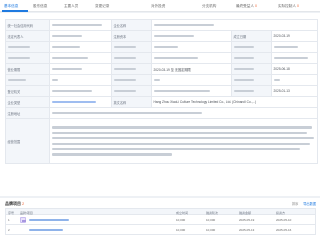  Describe the element at coordinates (162, 36) in the screenshot. I see `info-row: 法定代表人 注册资本 成立日期 2020-03-19` at that location.